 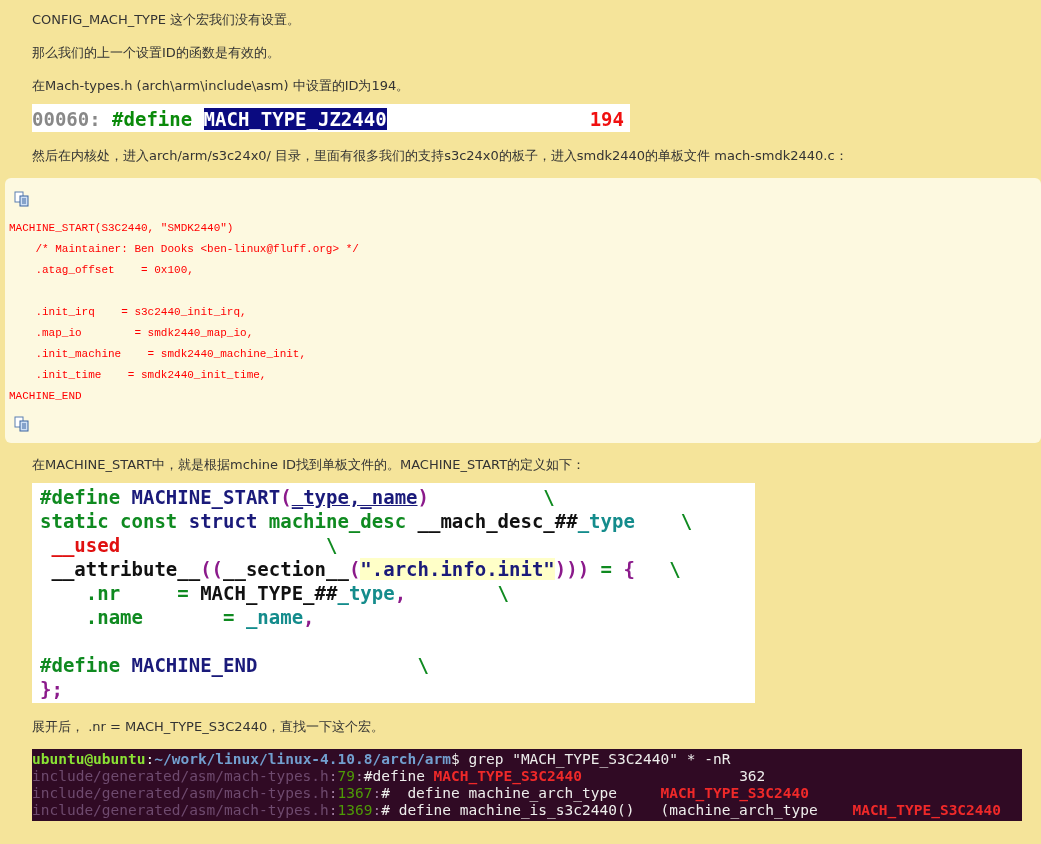 I want to click on code-line: .init_irq = s3c2440_init_irq,, so click(x=140, y=312).